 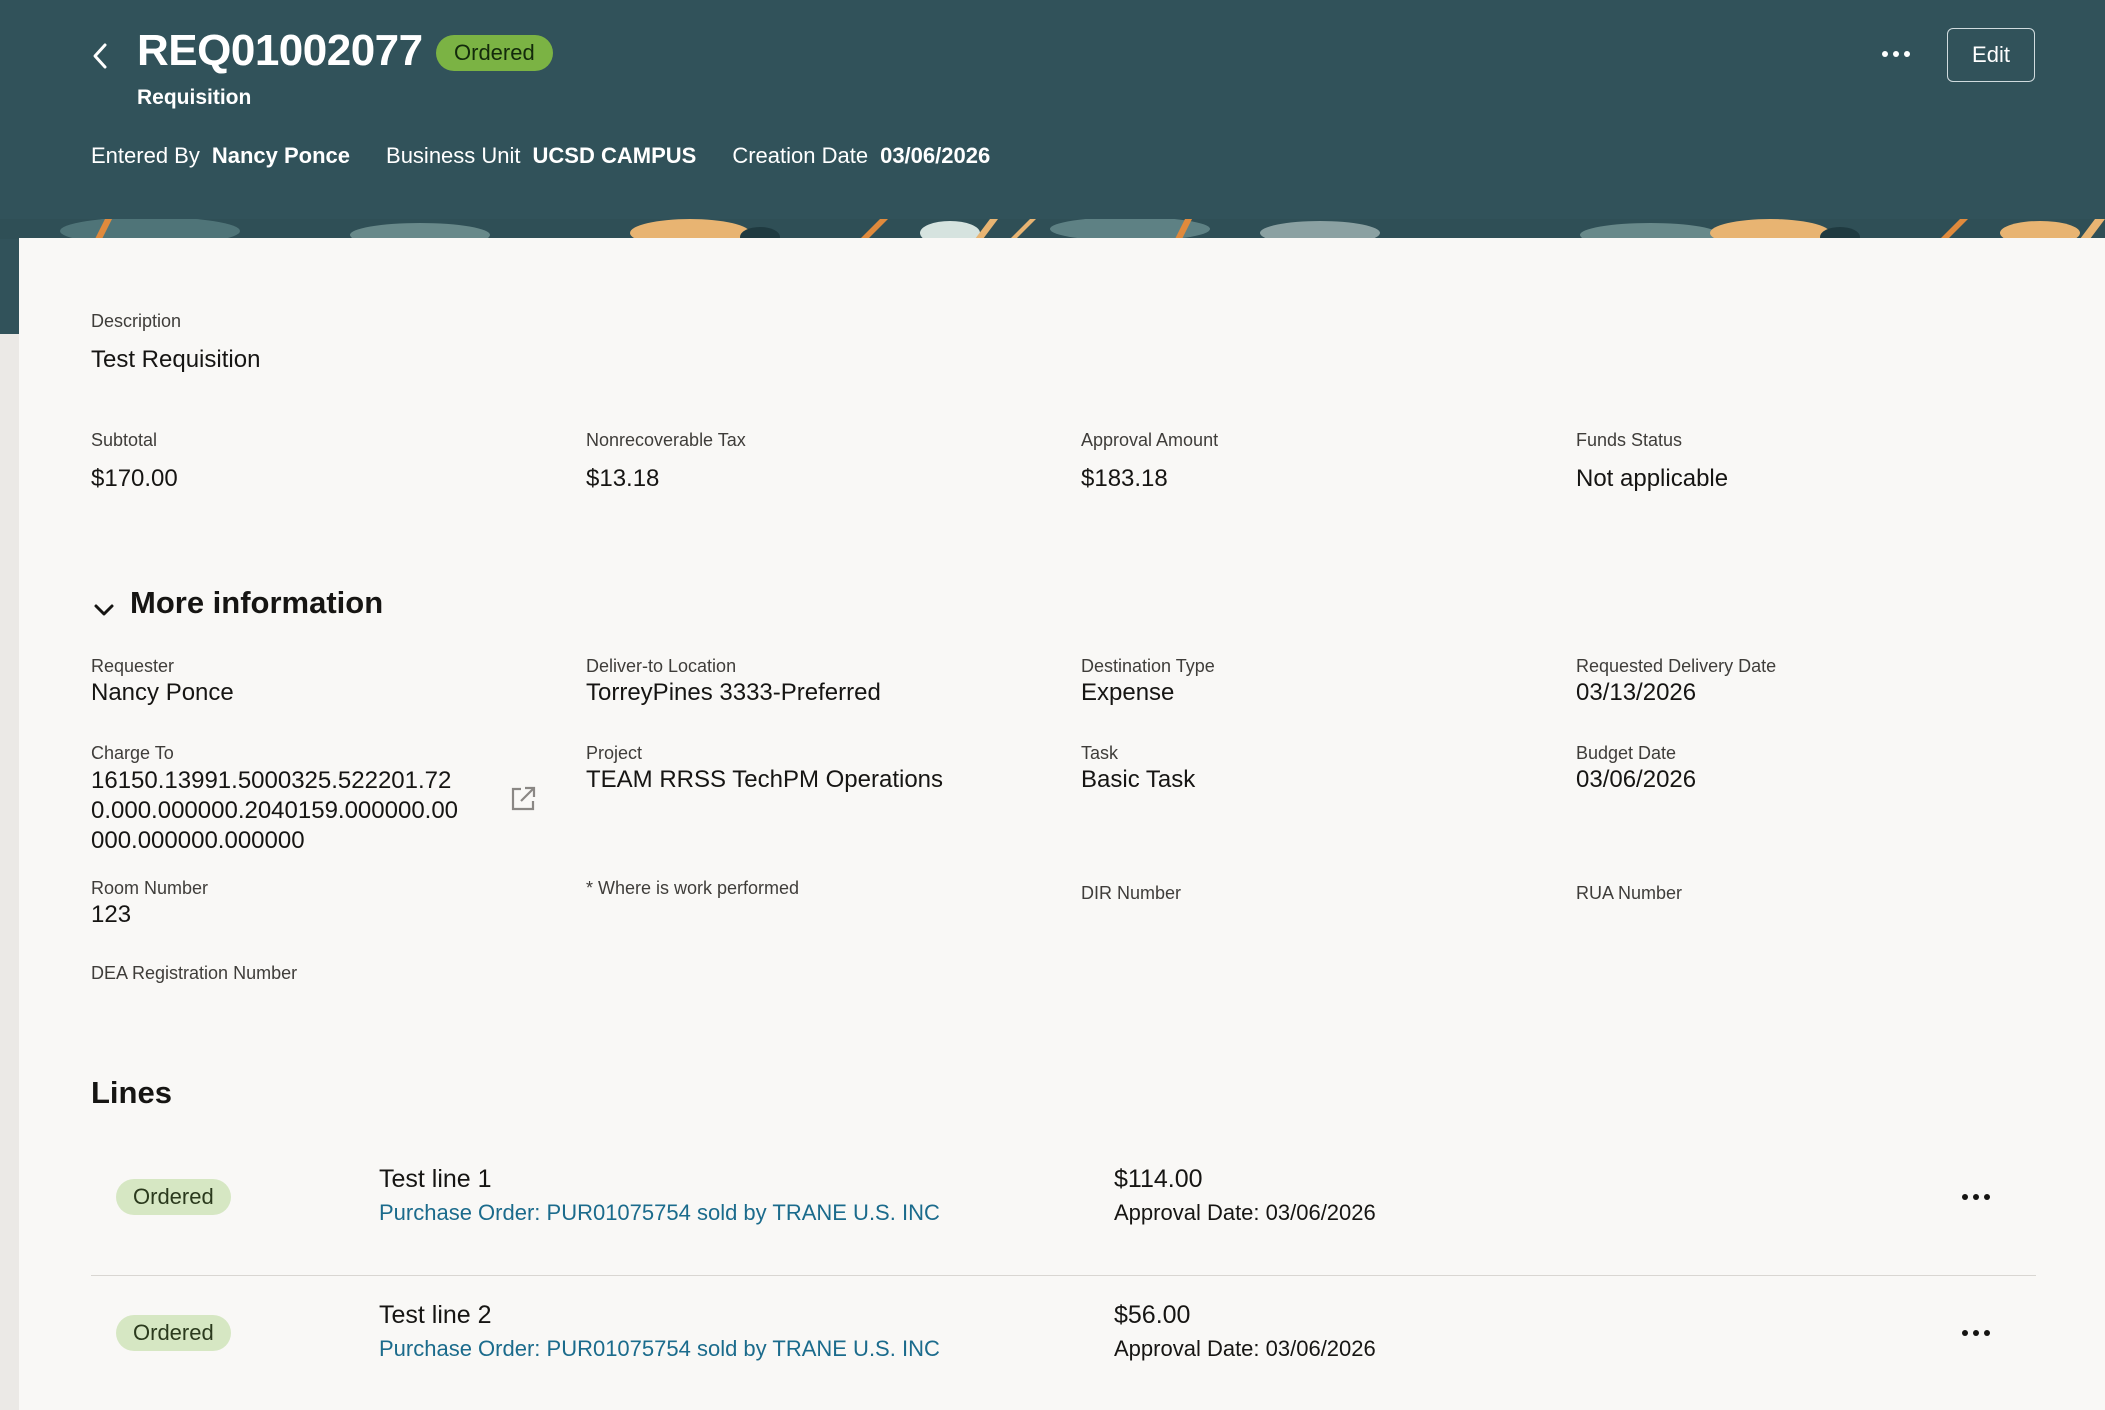 I want to click on edit-button: Edit, so click(x=1991, y=55).